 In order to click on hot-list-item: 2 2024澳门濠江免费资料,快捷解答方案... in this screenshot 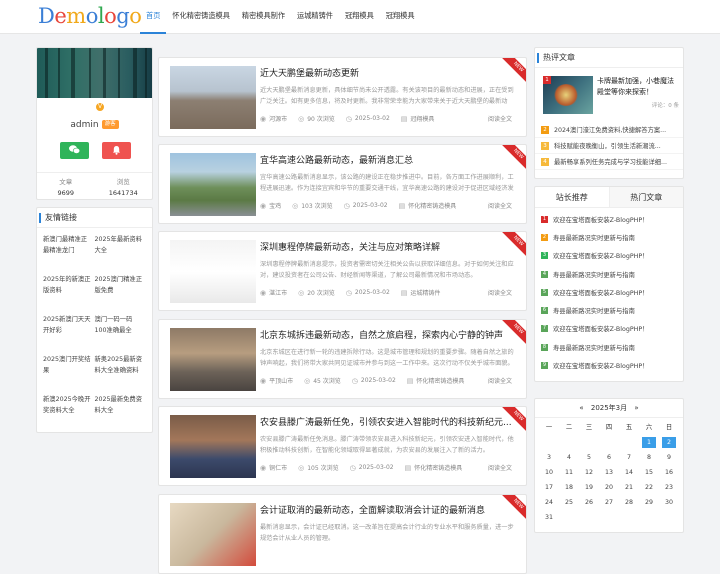, I will do `click(609, 130)`.